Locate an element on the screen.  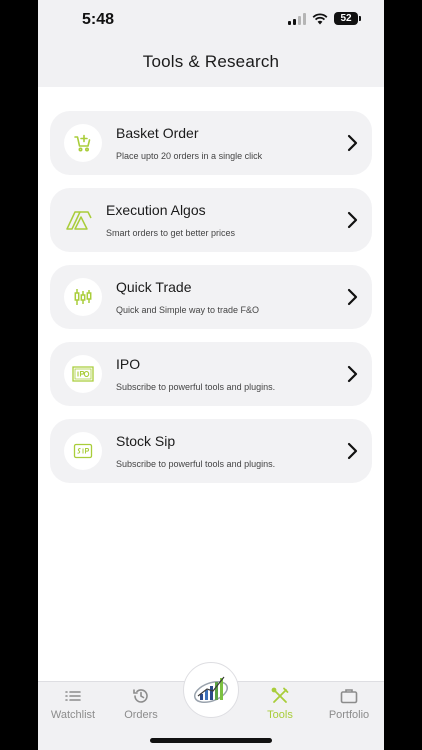
tool-subtitle: Place upto 20 orders in a single click is located at coordinates (189, 156).